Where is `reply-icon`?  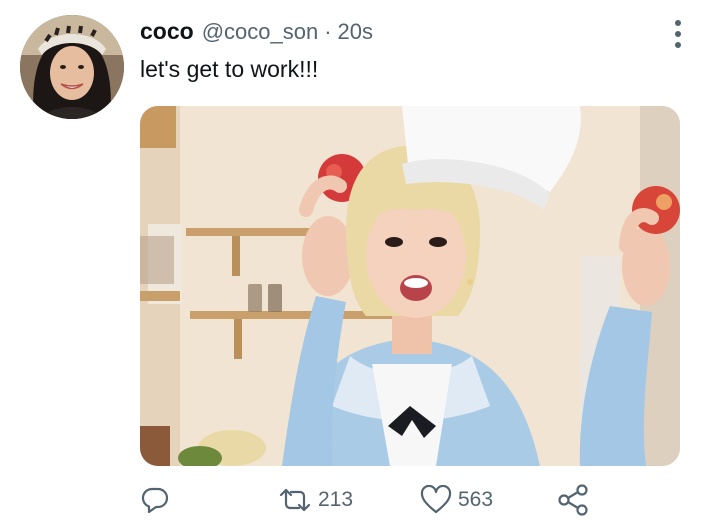 reply-icon is located at coordinates (155, 500).